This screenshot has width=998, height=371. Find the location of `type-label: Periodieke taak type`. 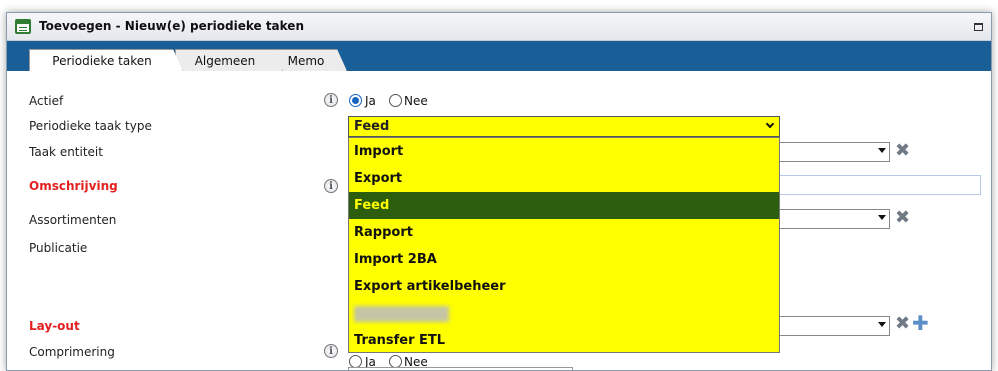

type-label: Periodieke taak type is located at coordinates (90, 126).